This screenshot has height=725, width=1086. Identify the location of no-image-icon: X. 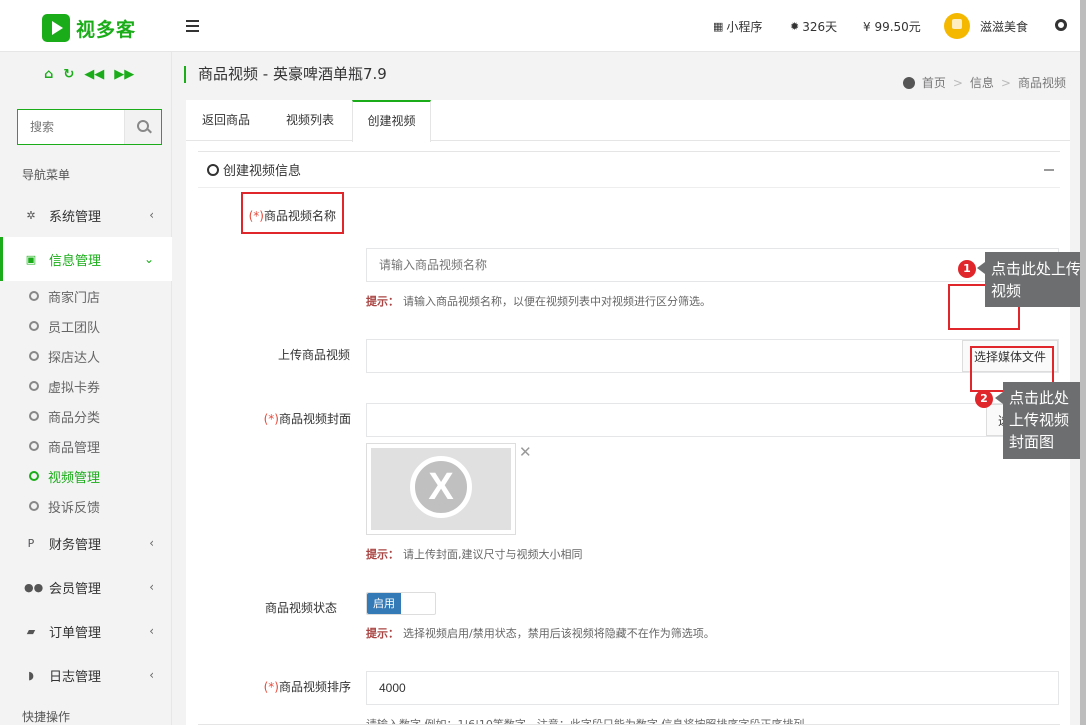
(441, 487).